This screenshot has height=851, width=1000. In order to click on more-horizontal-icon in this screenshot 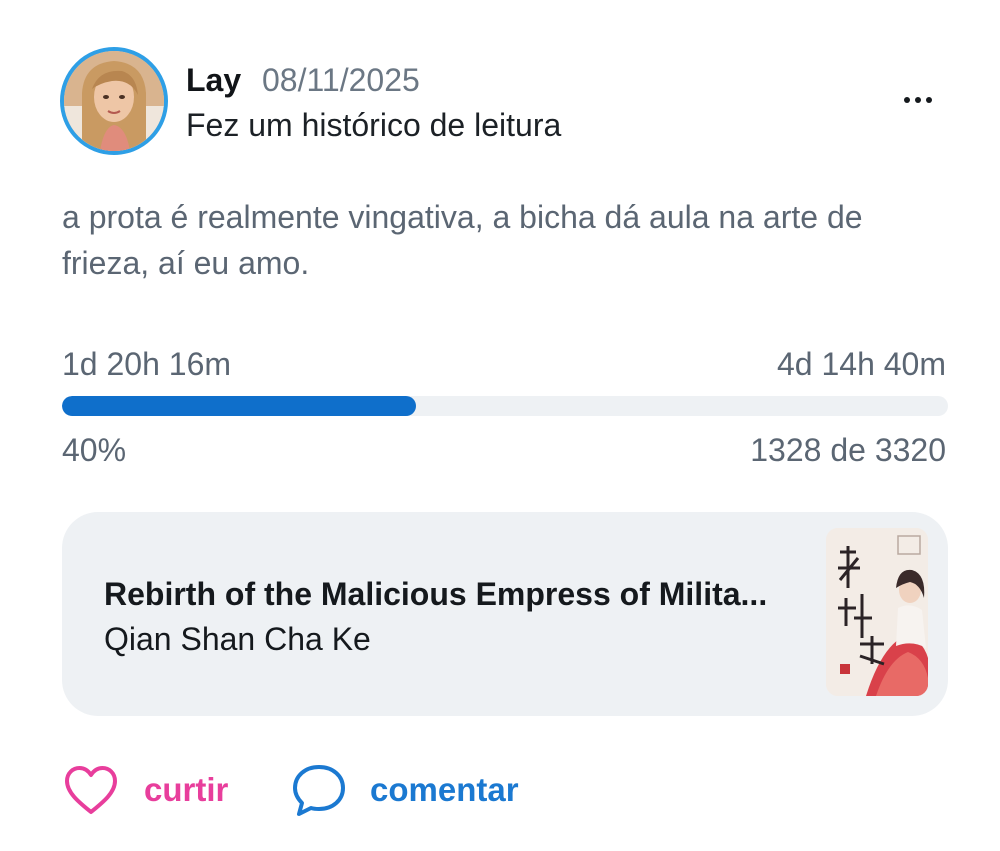, I will do `click(907, 100)`.